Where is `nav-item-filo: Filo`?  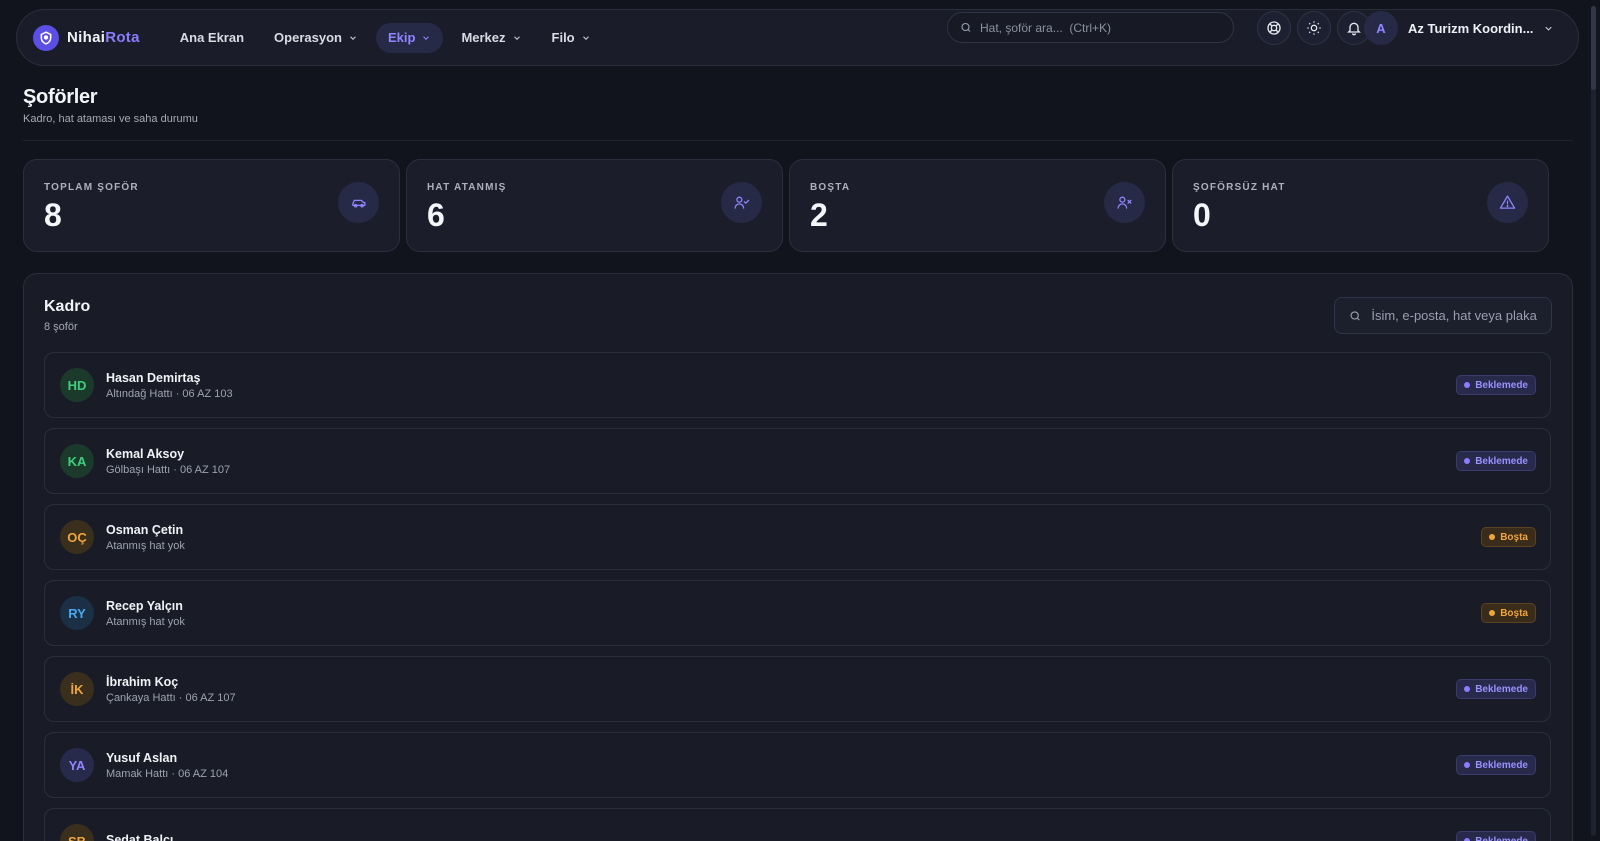 nav-item-filo: Filo is located at coordinates (571, 38).